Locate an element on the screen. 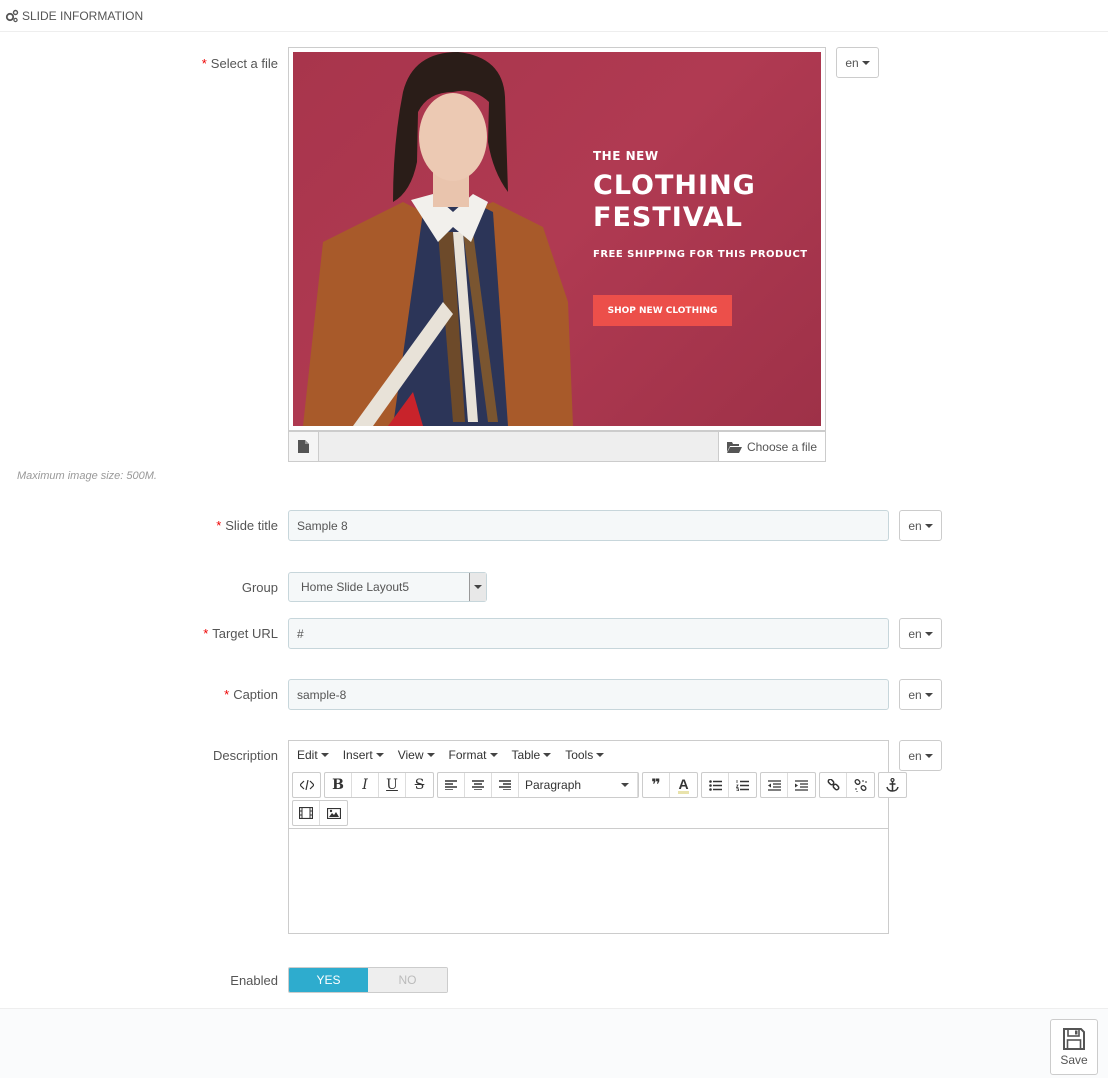  align-center-icon is located at coordinates (478, 785).